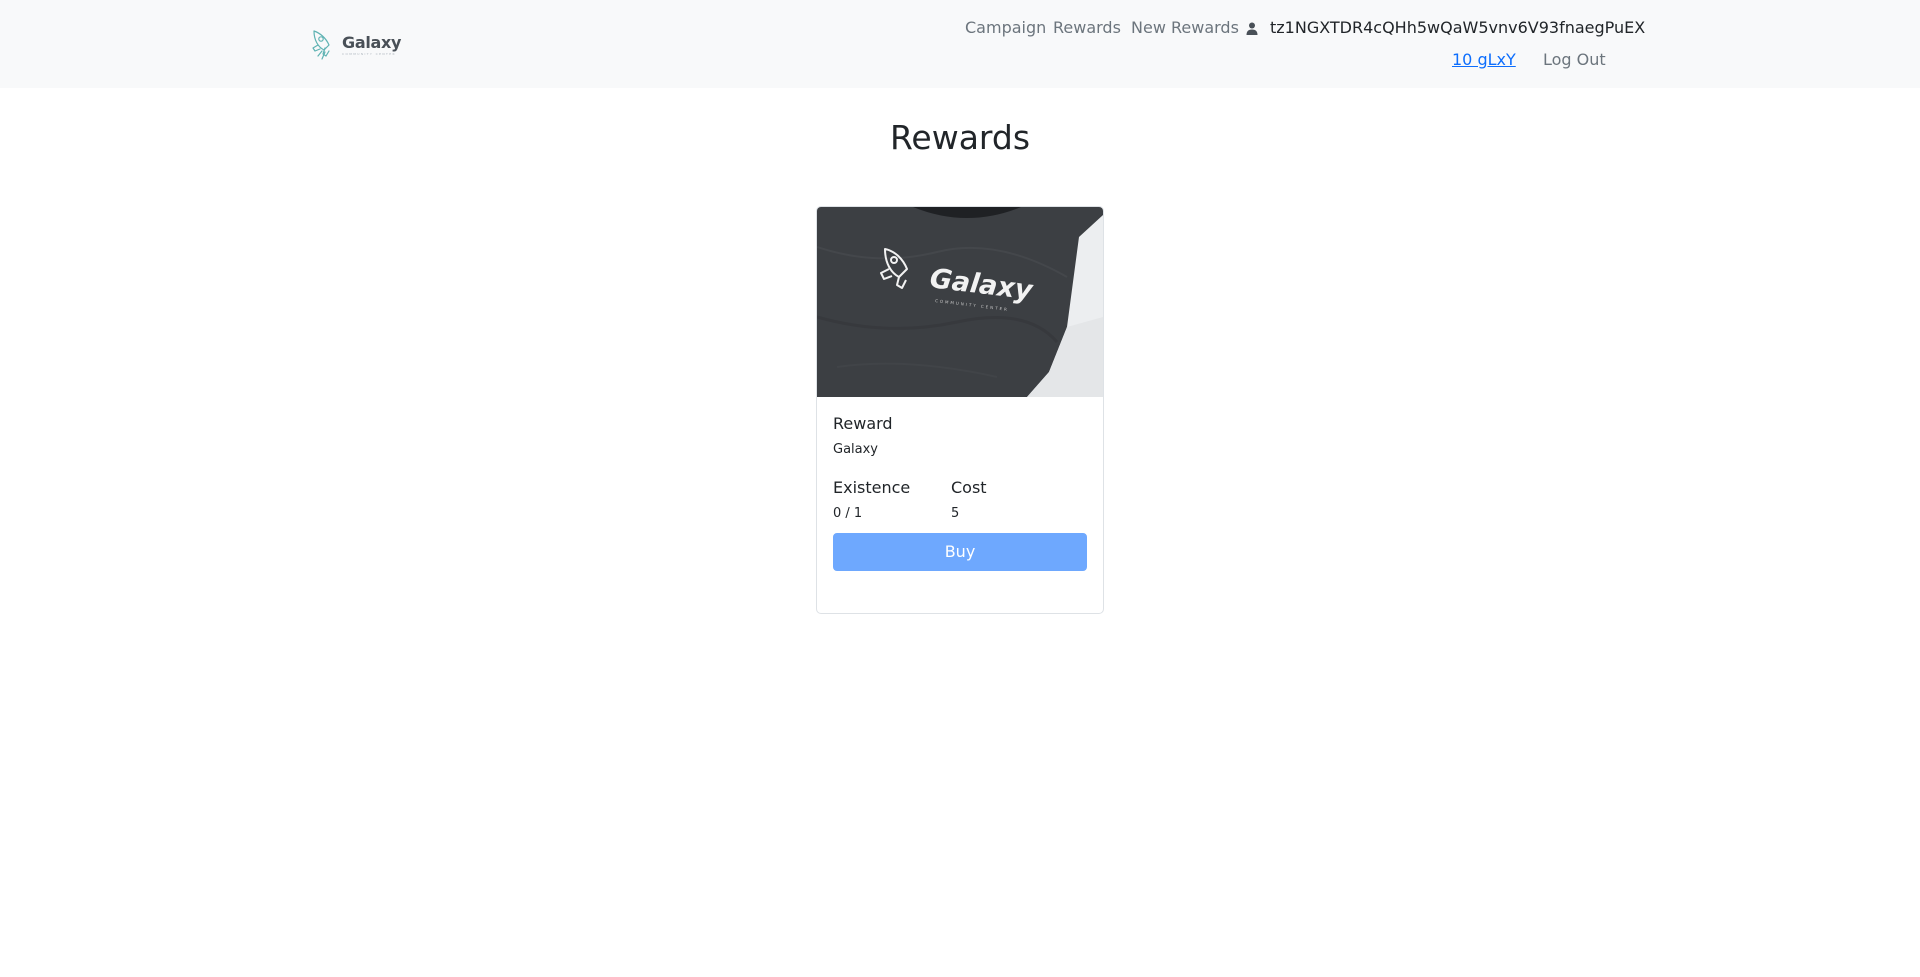 This screenshot has height=977, width=1920. Describe the element at coordinates (872, 487) in the screenshot. I see `existence-label: Existence` at that location.